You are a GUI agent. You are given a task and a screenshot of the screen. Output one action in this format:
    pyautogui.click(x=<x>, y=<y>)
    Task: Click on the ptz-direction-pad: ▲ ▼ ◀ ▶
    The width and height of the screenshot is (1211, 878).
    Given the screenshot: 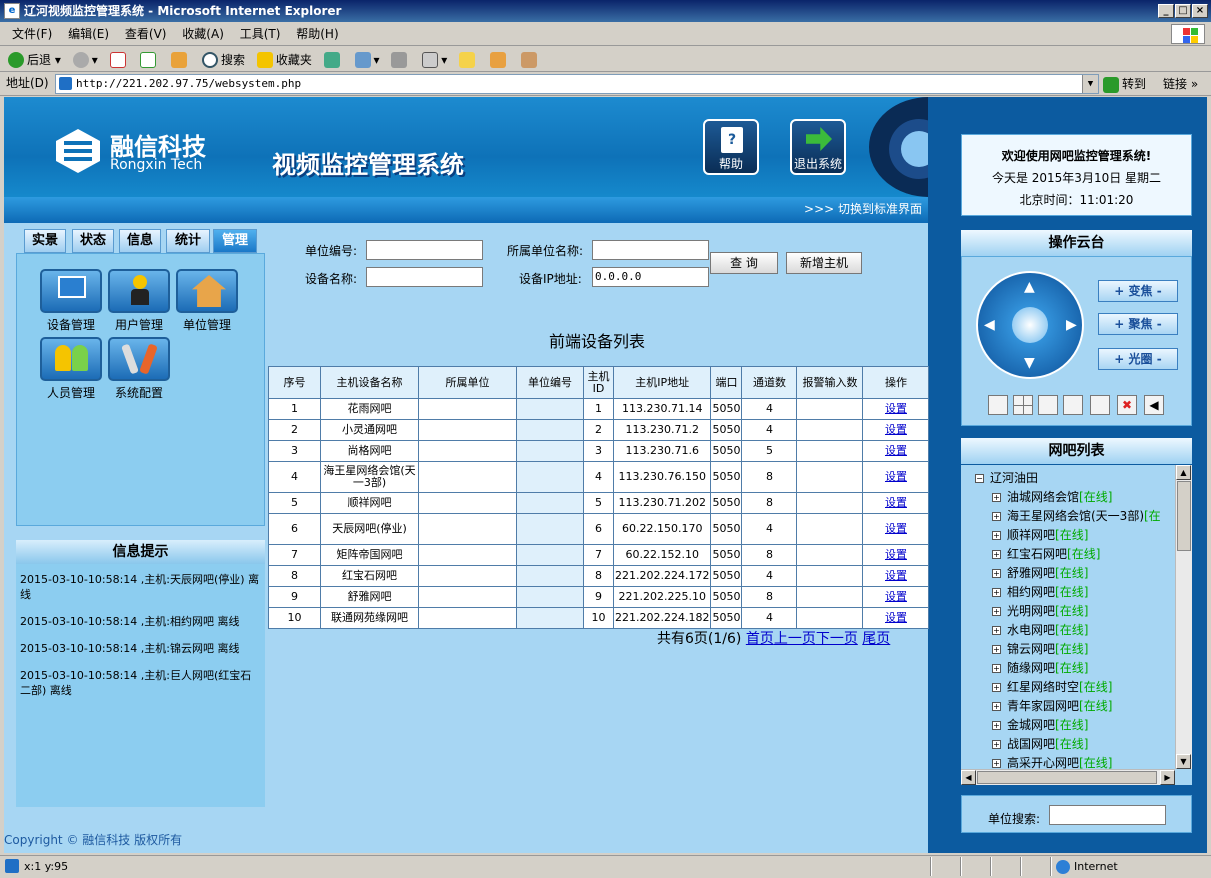 What is the action you would take?
    pyautogui.click(x=1030, y=325)
    